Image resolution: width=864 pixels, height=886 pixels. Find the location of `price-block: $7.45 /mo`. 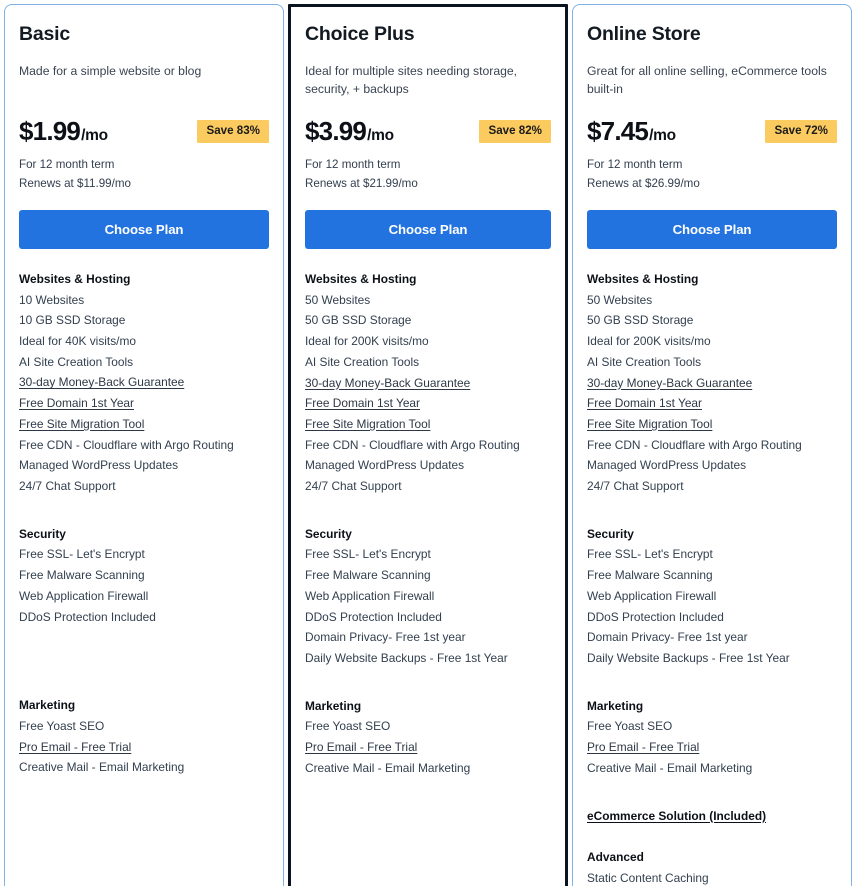

price-block: $7.45 /mo is located at coordinates (631, 131).